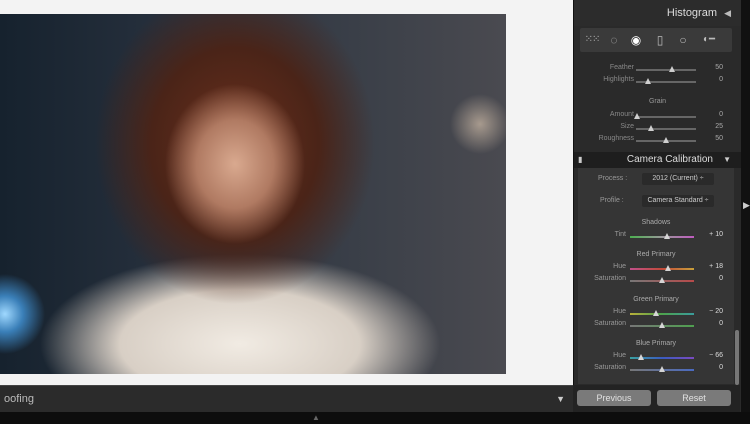  I want to click on slider-value: − 20, so click(716, 311).